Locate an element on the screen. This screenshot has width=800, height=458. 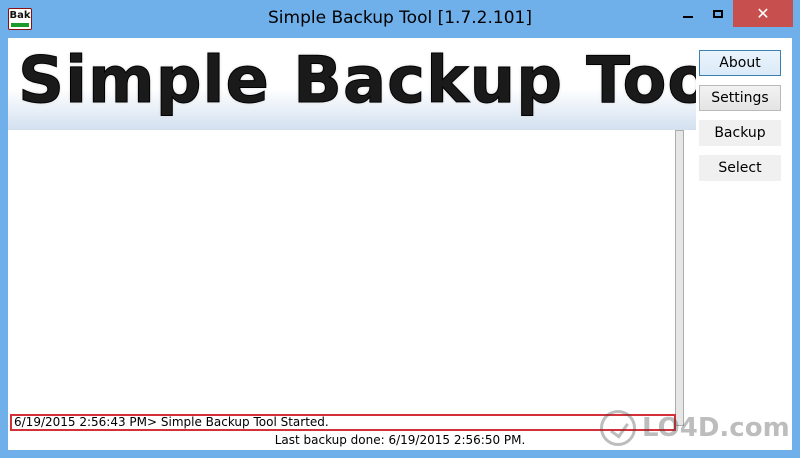
maximize-icon is located at coordinates (718, 13).